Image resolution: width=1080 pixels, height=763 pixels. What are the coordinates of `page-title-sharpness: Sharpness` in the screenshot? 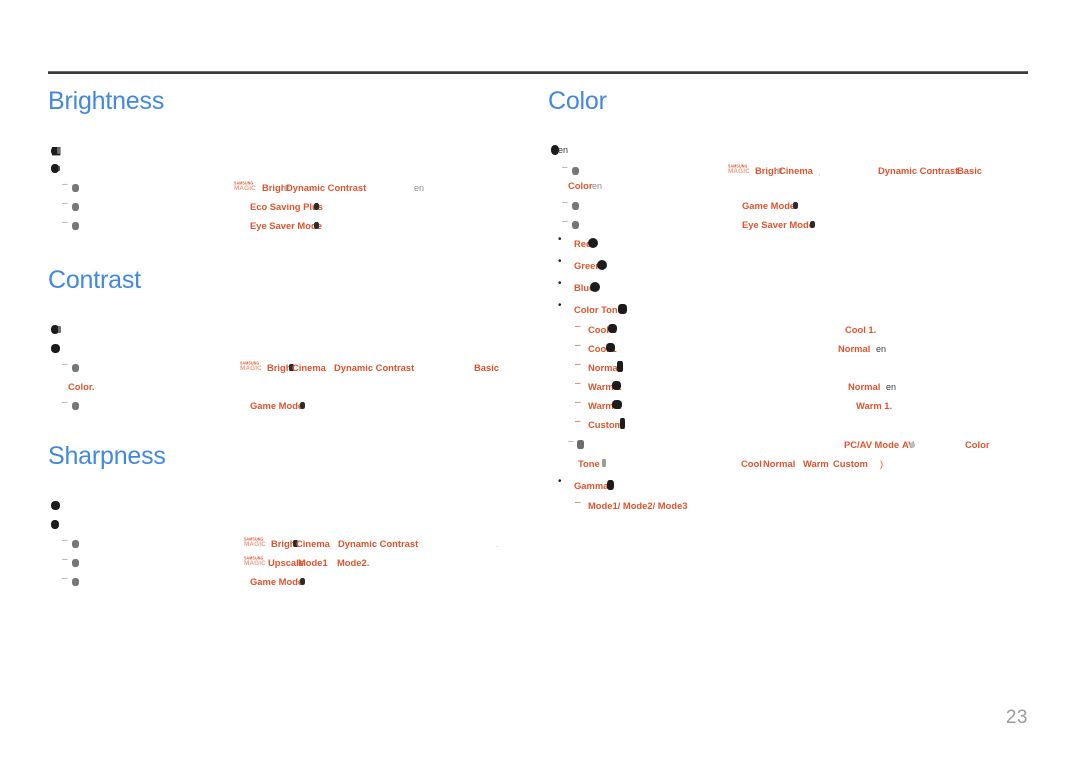 It's located at (107, 456).